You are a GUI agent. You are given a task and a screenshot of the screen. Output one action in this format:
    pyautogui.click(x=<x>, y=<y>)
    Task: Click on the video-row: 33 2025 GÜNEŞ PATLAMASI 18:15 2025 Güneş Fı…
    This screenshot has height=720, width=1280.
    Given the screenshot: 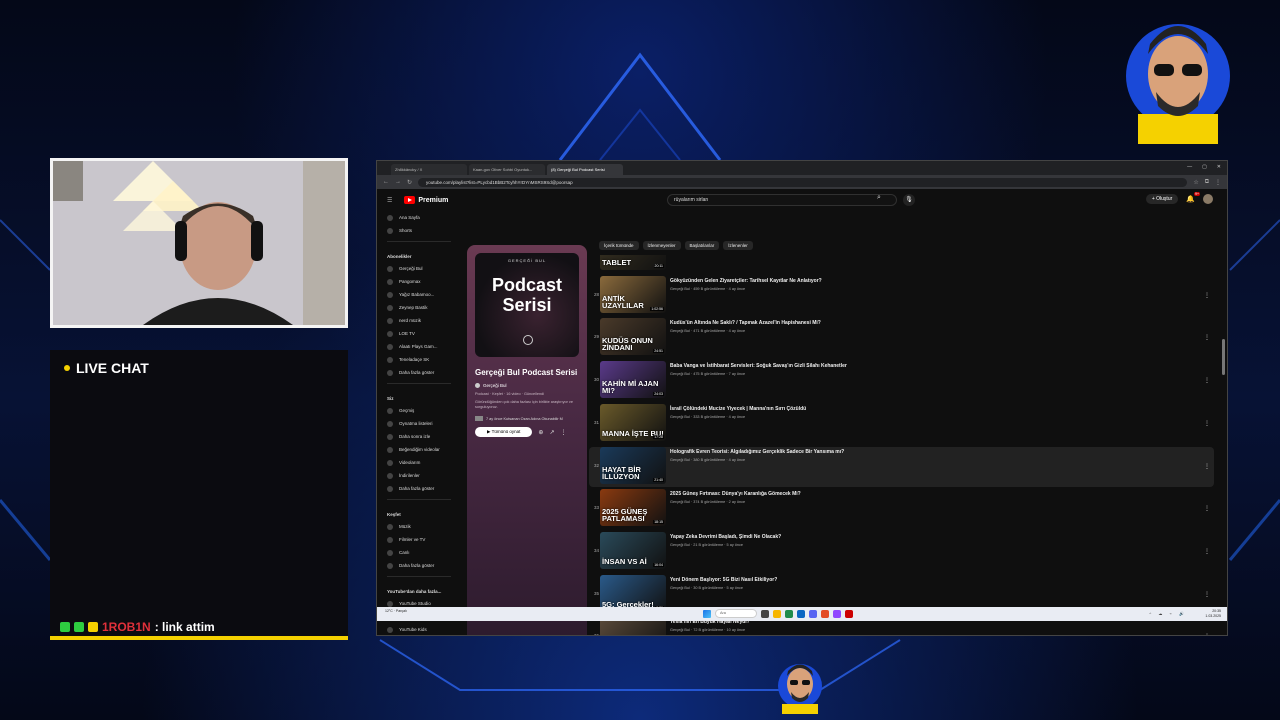 What is the action you would take?
    pyautogui.click(x=901, y=509)
    